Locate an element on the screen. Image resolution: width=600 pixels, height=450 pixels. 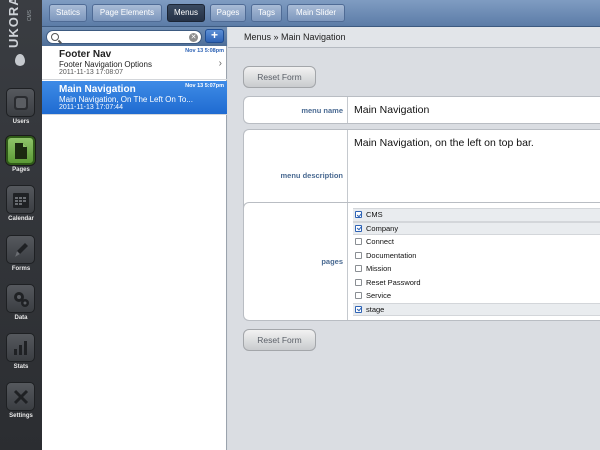
nav-settings-label: Settings is located at coordinates (21, 416).